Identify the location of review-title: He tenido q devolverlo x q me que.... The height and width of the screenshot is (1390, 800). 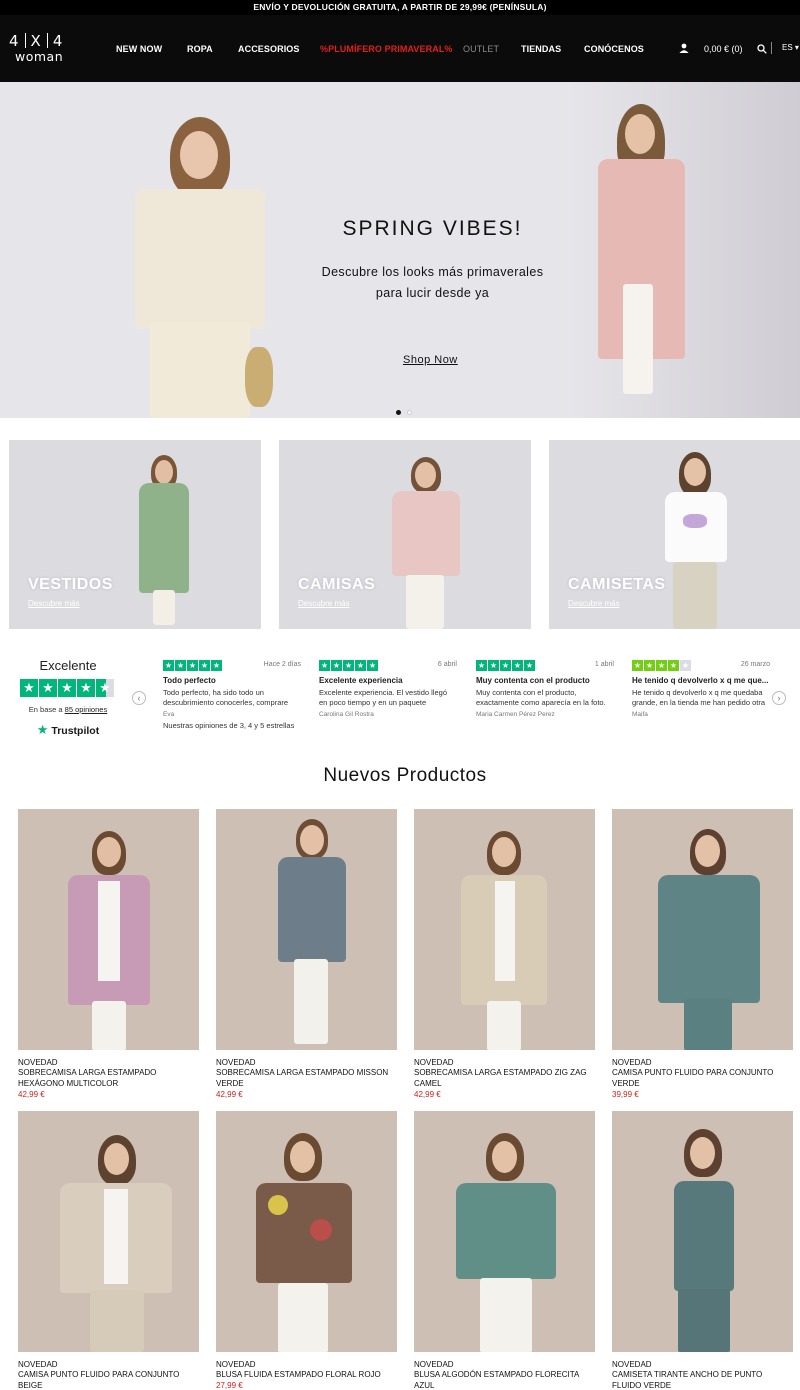
(700, 680).